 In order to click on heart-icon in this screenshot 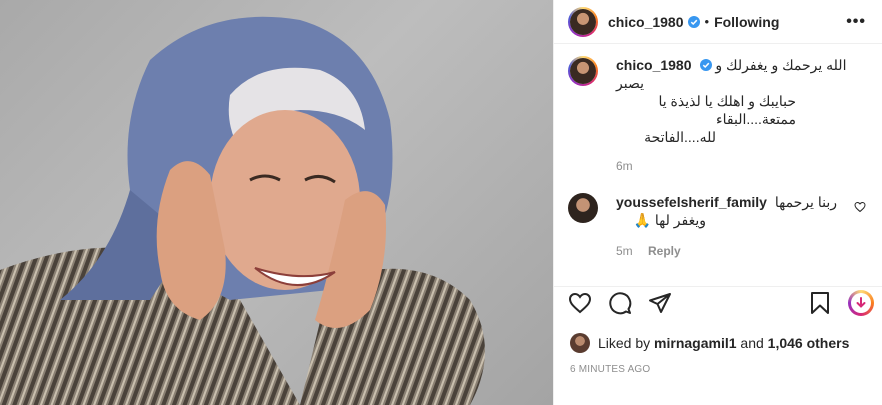, I will do `click(580, 303)`.